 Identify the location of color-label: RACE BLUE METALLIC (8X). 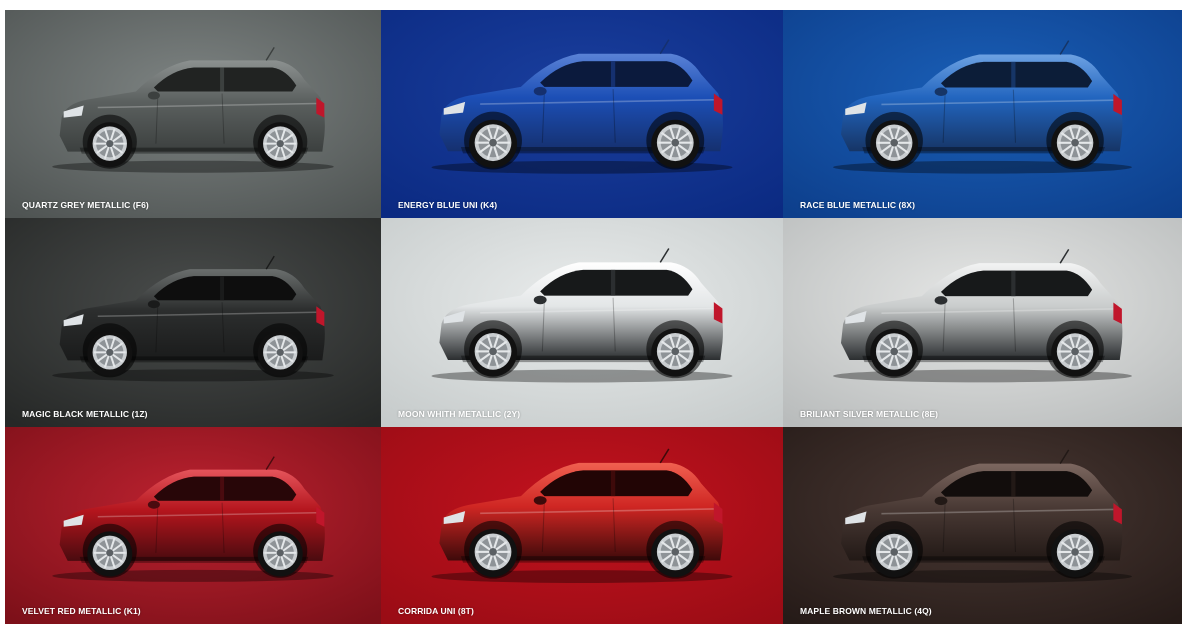
(857, 205).